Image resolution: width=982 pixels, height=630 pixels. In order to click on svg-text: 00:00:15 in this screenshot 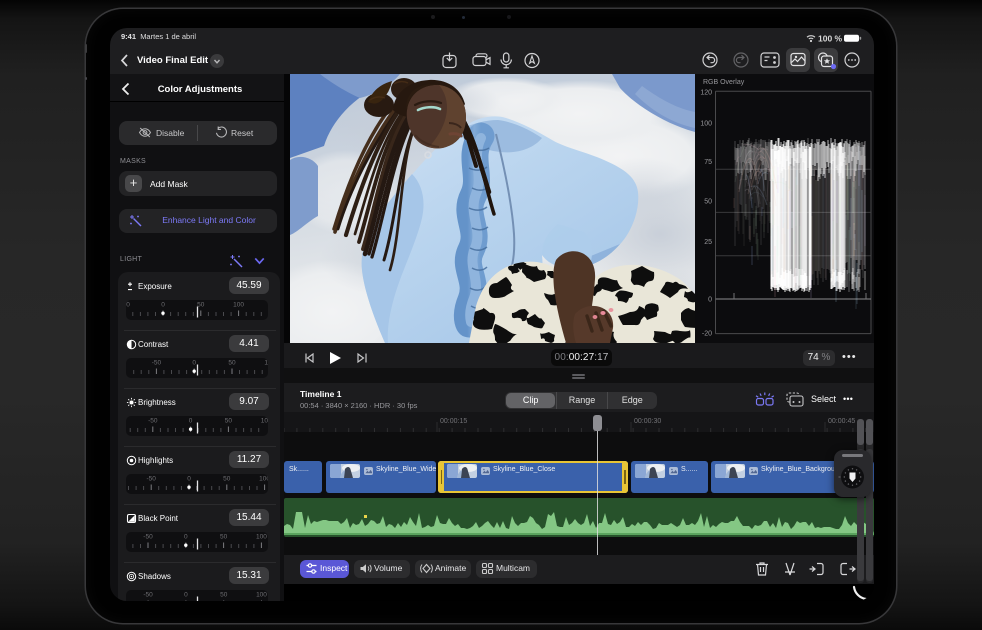, I will do `click(453, 421)`.